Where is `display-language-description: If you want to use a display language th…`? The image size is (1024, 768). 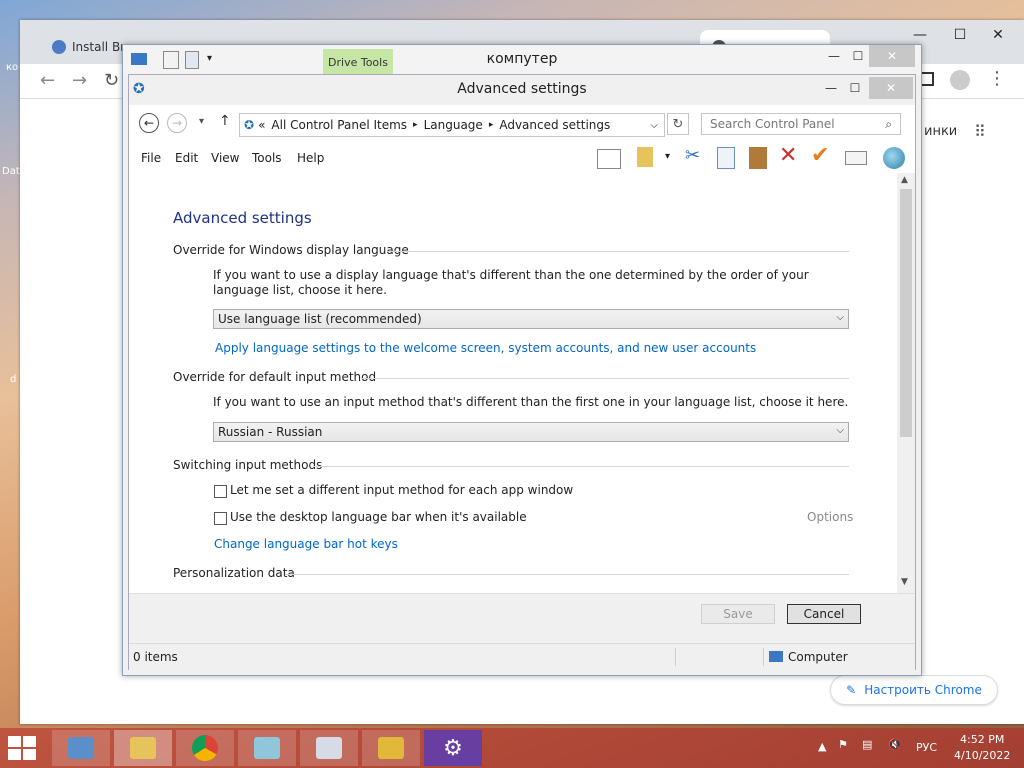
display-language-description: If you want to use a display language th… is located at coordinates (511, 282).